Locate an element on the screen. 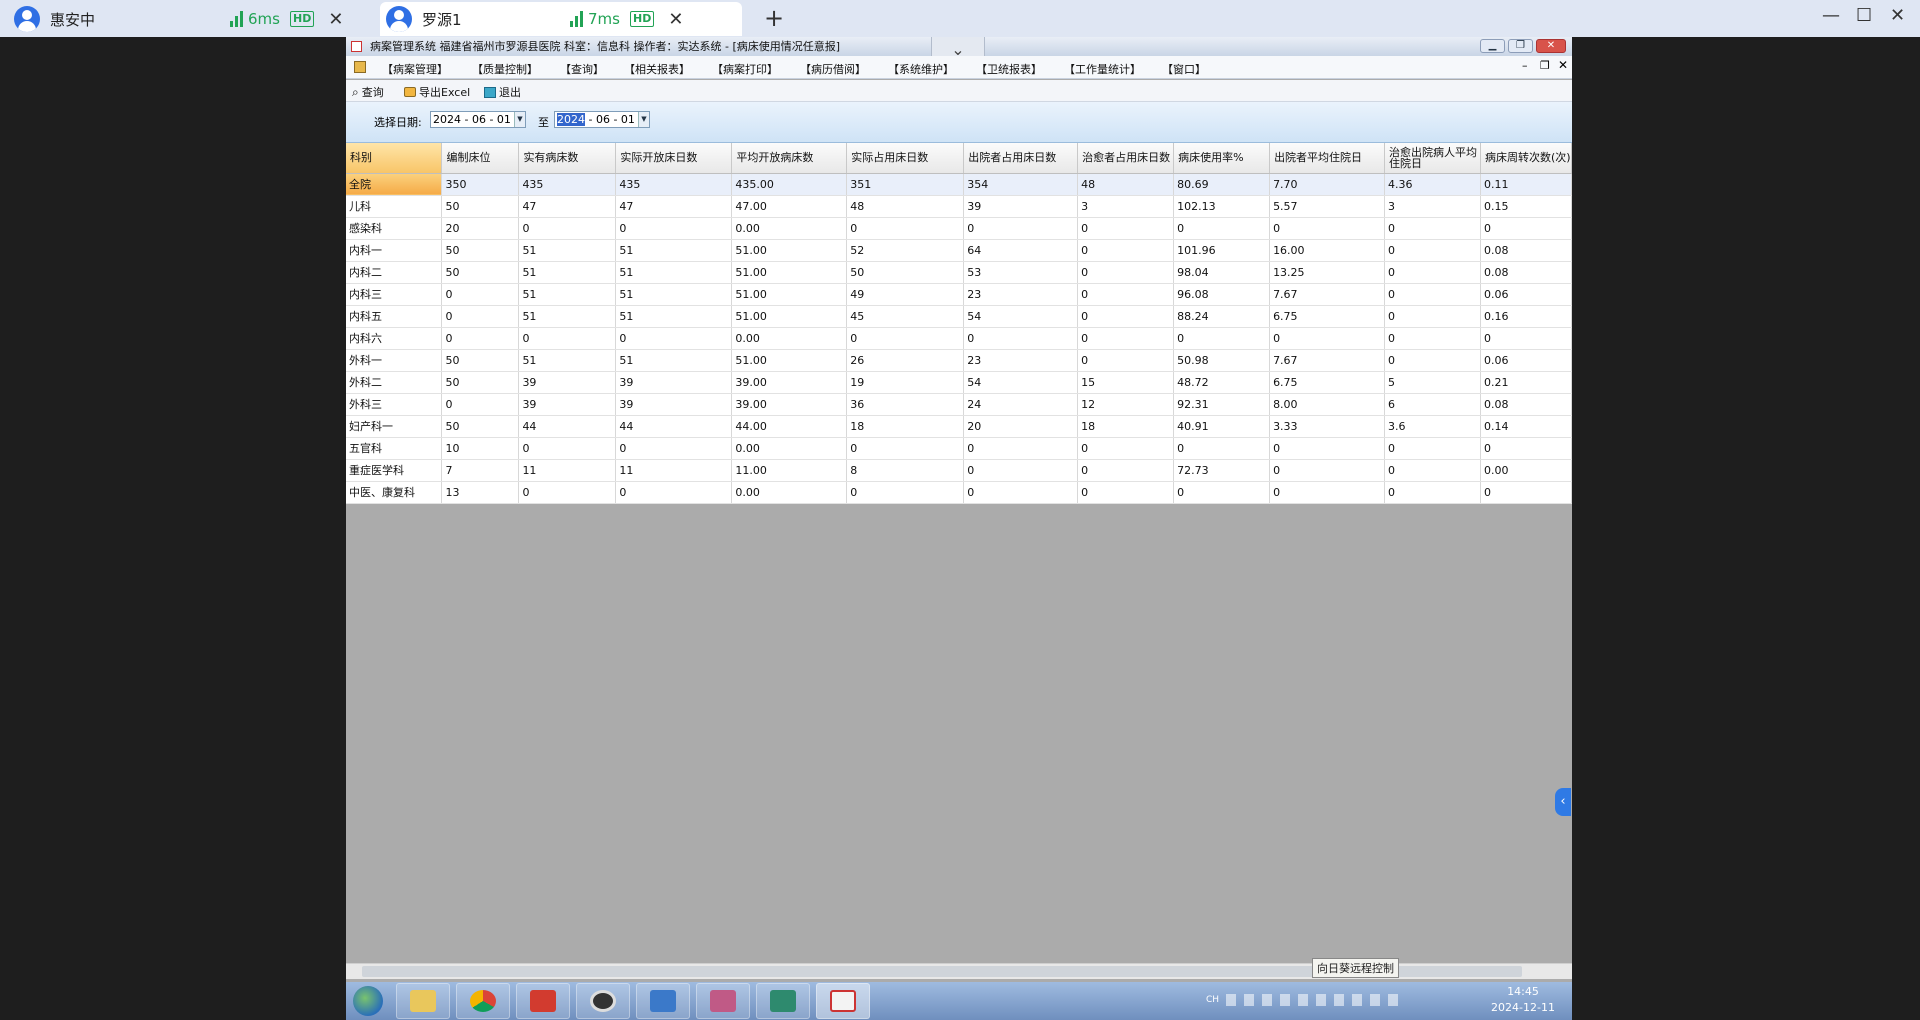  value-cell: 13.25 is located at coordinates (1327, 272).